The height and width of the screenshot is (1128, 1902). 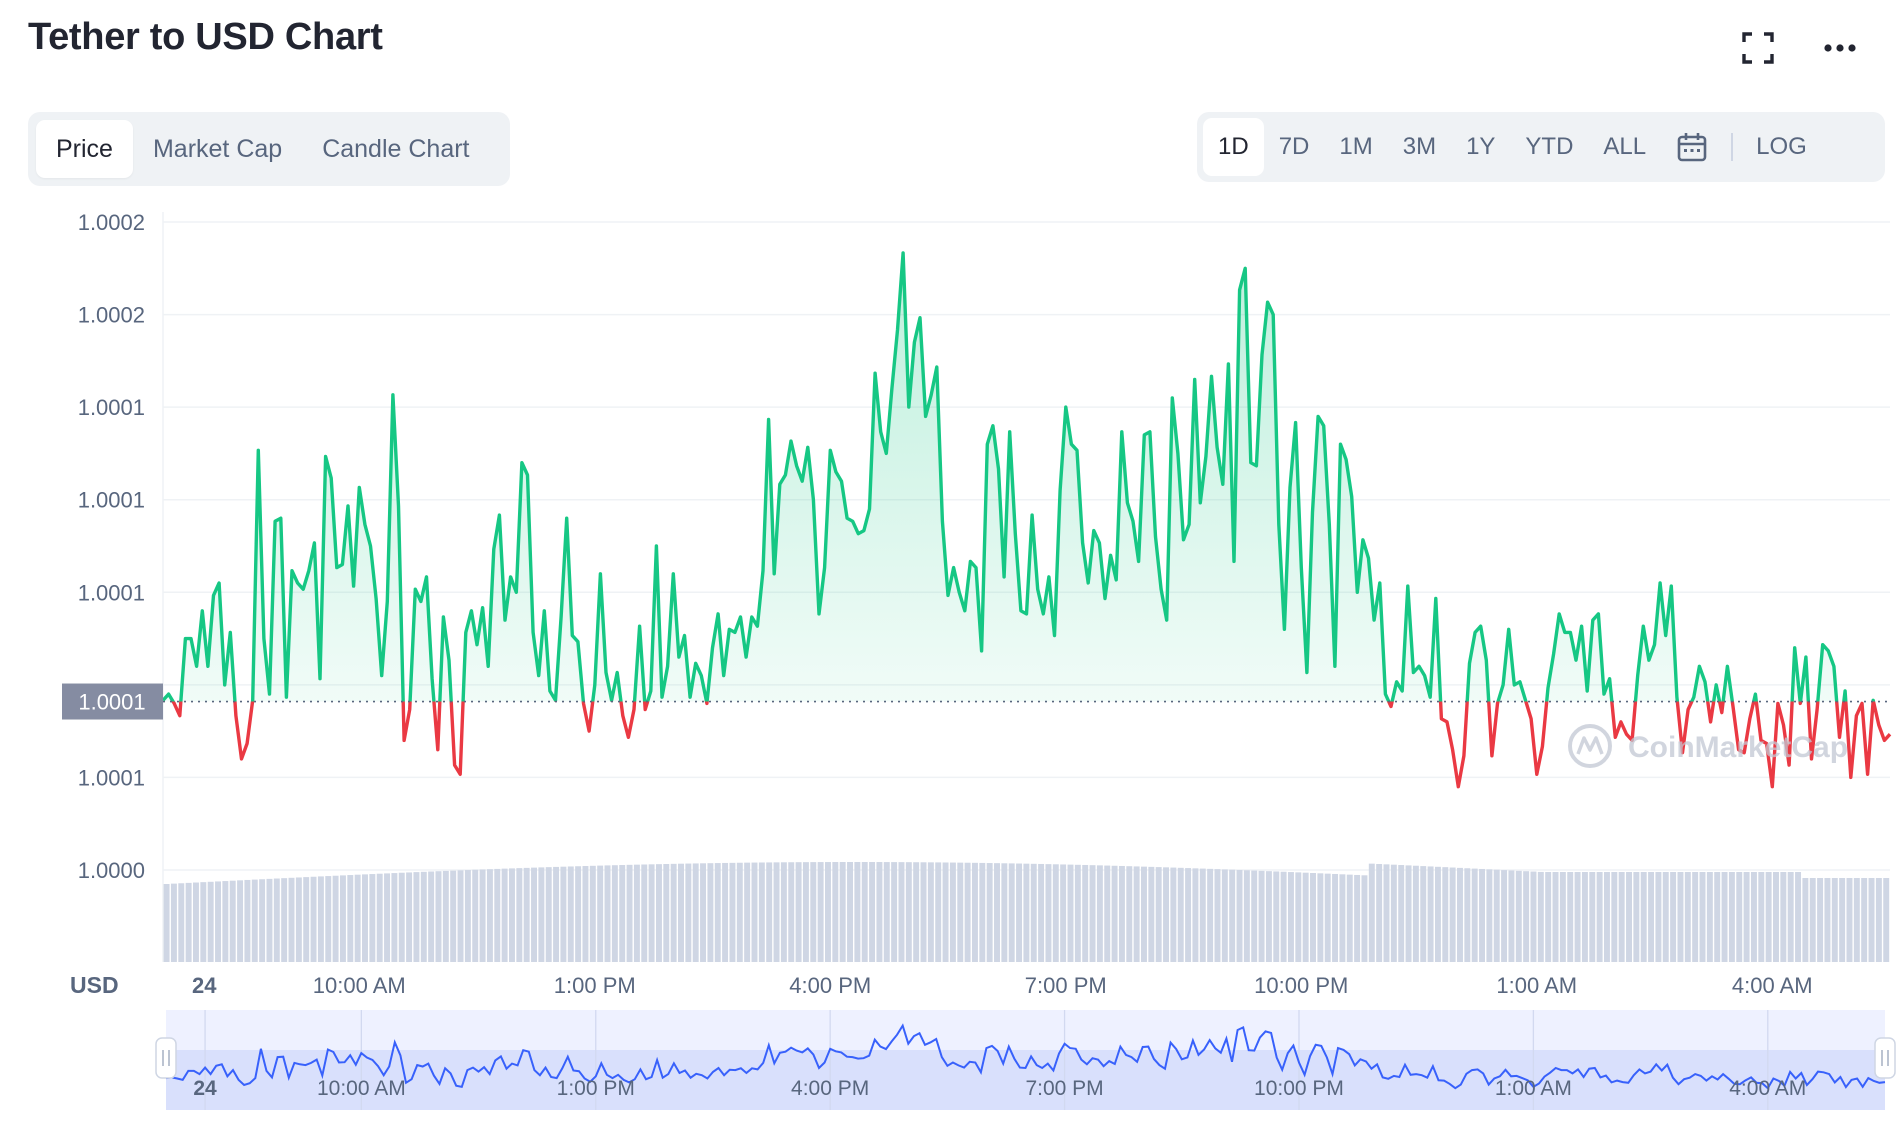 I want to click on navigator-tick-label: 7:00 PM, so click(x=1064, y=1088).